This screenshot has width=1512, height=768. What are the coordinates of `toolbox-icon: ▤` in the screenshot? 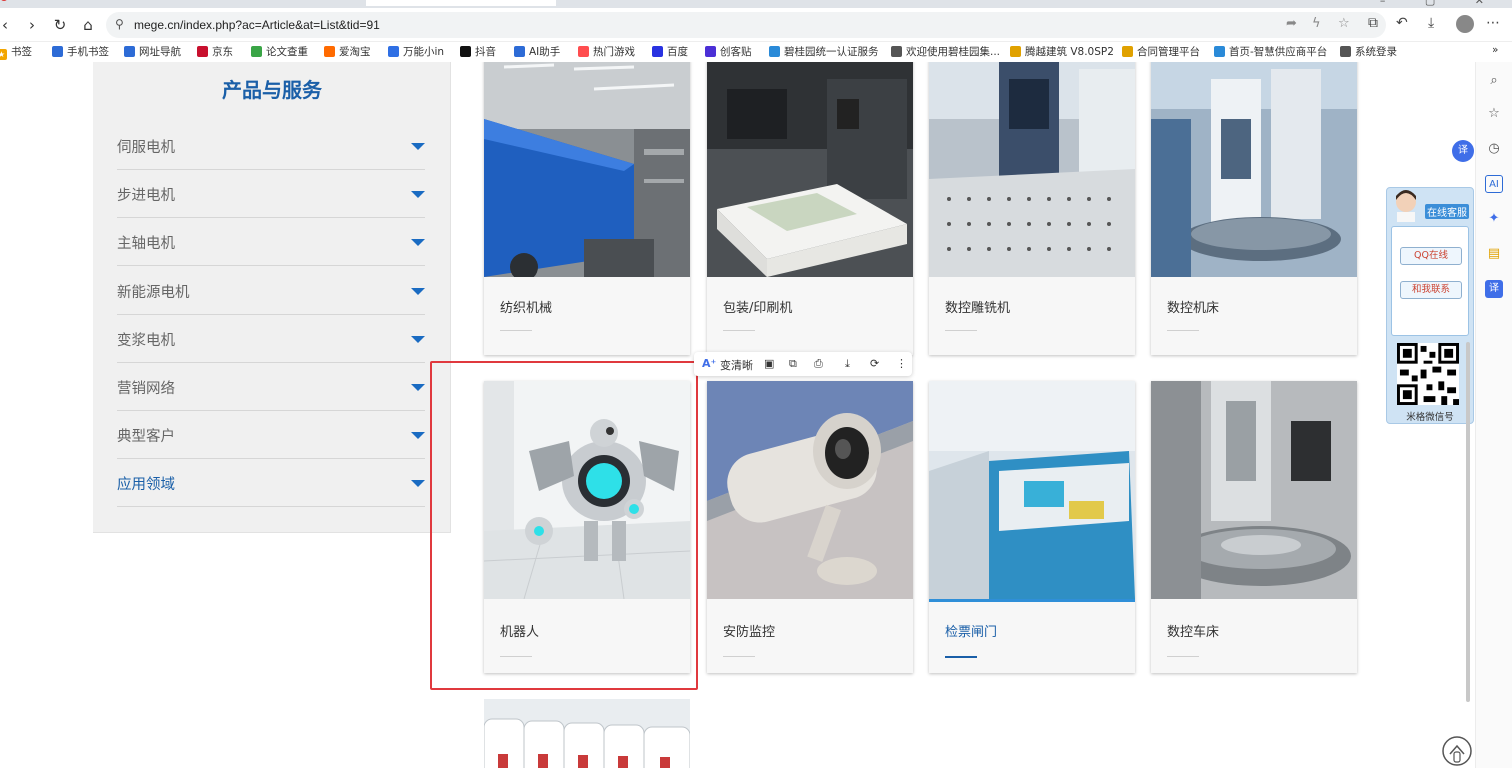 It's located at (1494, 254).